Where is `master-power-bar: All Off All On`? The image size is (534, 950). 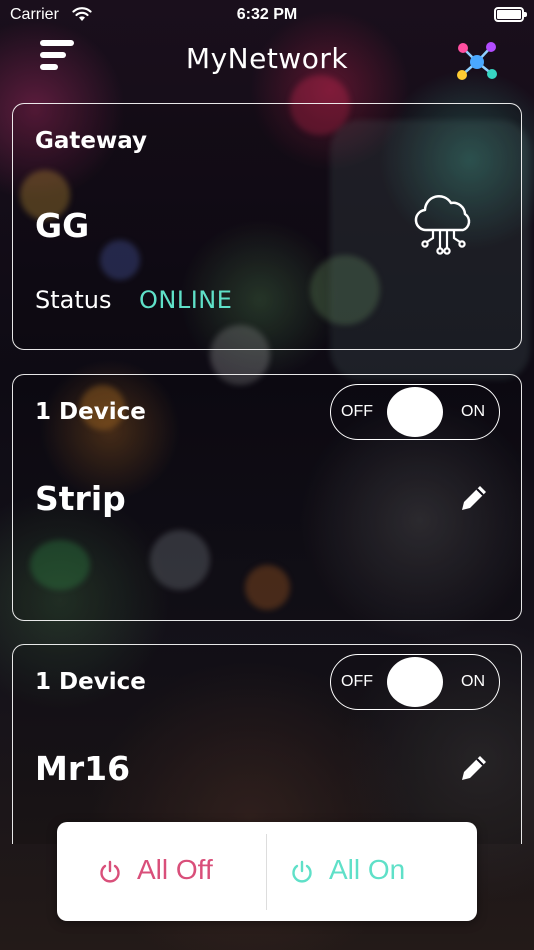 master-power-bar: All Off All On is located at coordinates (267, 871).